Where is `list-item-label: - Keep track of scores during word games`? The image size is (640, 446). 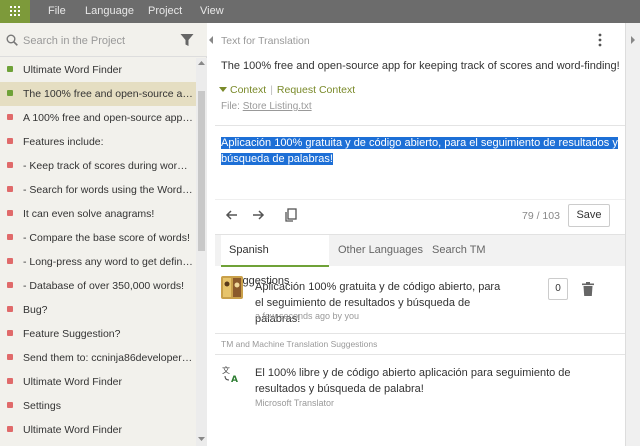
list-item-label: - Keep track of scores during word games is located at coordinates (108, 166).